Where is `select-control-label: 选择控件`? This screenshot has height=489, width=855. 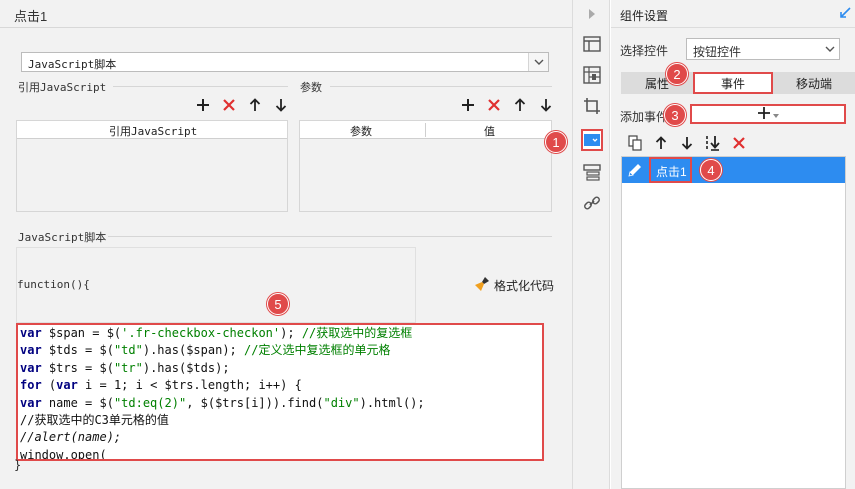
select-control-label: 选择控件 is located at coordinates (644, 51).